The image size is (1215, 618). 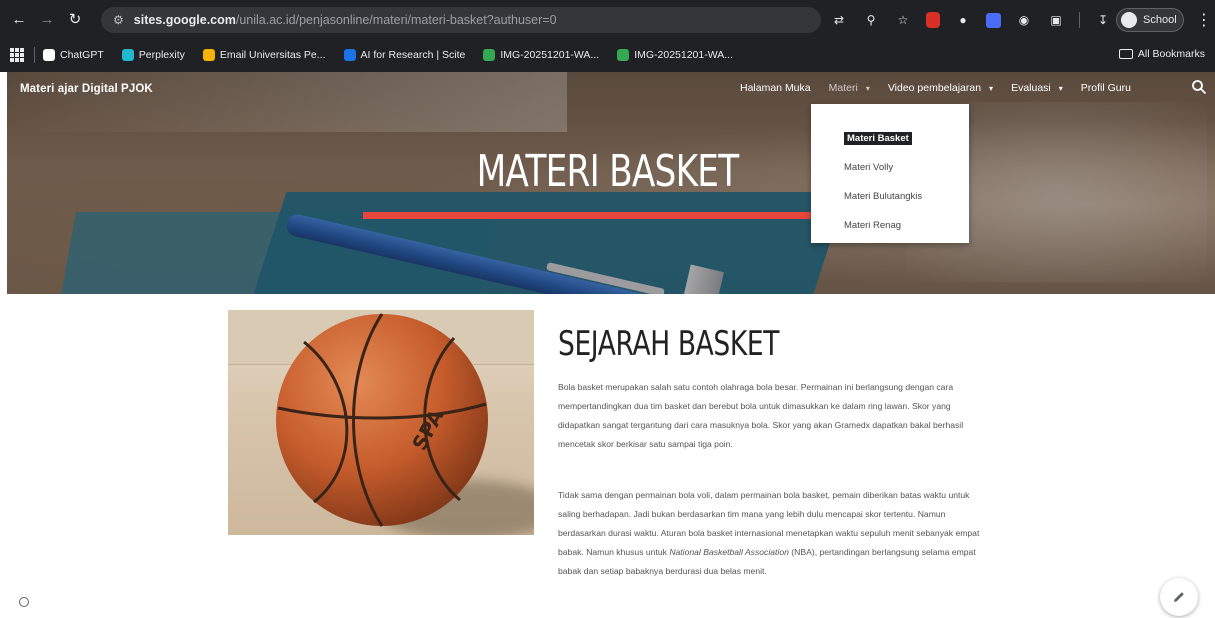 I want to click on edit-button, so click(x=1179, y=597).